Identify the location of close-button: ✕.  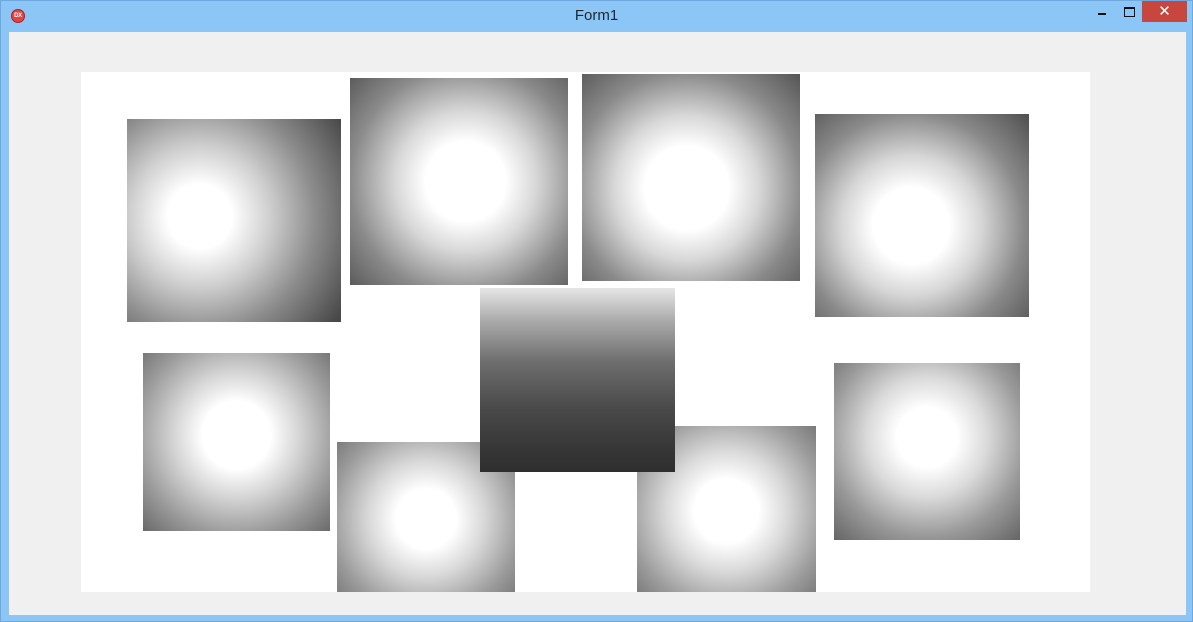
(1164, 11).